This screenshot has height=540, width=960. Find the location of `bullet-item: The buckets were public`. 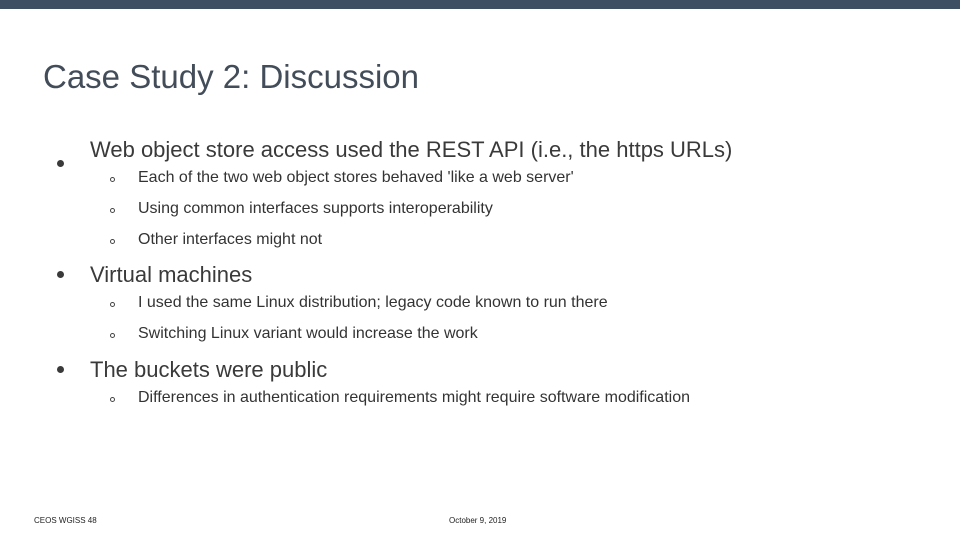

bullet-item: The buckets were public is located at coordinates (209, 369).